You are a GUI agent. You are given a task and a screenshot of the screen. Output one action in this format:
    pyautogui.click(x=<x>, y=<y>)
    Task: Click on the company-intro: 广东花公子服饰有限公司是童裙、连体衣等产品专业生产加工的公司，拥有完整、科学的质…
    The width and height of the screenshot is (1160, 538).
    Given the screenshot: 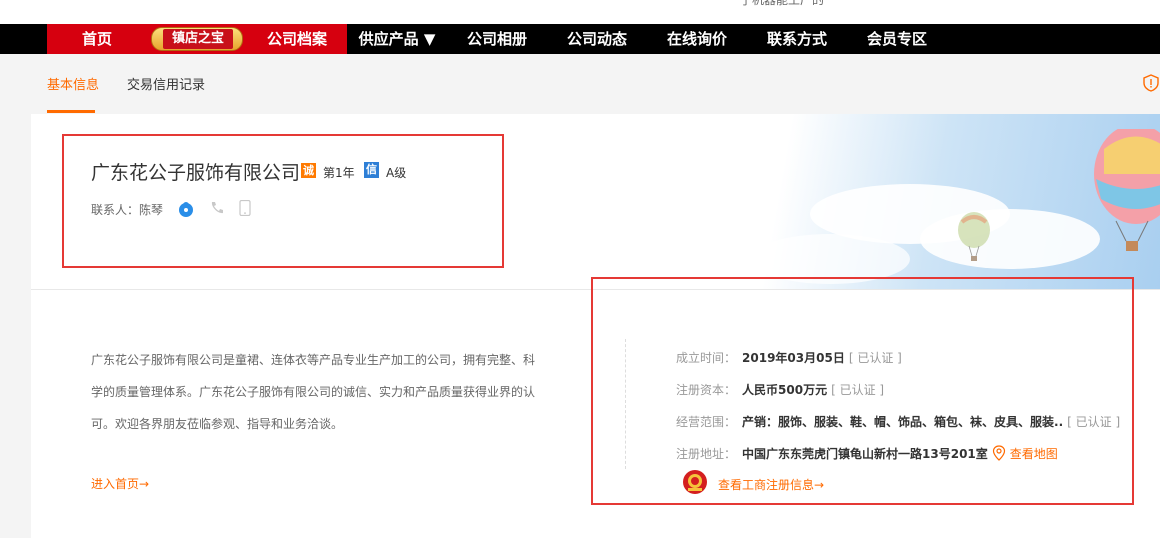 What is the action you would take?
    pyautogui.click(x=313, y=392)
    